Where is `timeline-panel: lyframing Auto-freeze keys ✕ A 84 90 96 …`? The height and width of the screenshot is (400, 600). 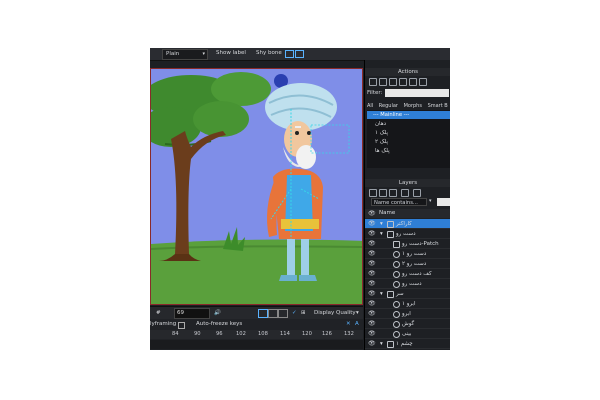
timeline-panel: lyframing Auto-freeze keys ✕ A 84 90 96 … is located at coordinates (256, 334).